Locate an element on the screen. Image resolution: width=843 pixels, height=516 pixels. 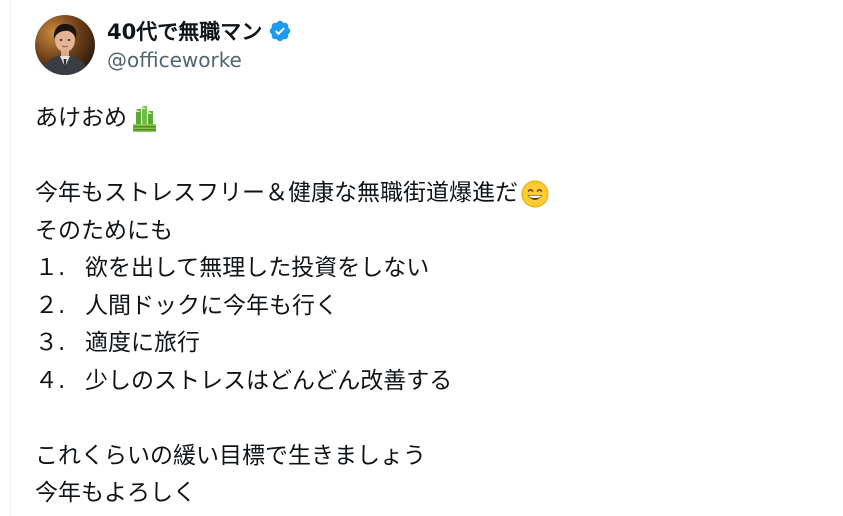
name-row: 40代で無職マン is located at coordinates (199, 31).